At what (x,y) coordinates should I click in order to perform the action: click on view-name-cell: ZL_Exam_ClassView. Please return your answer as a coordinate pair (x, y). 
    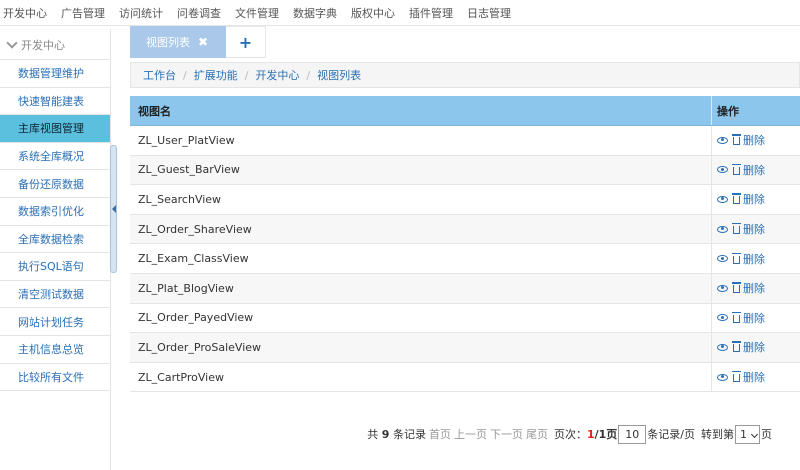
    Looking at the image, I should click on (193, 259).